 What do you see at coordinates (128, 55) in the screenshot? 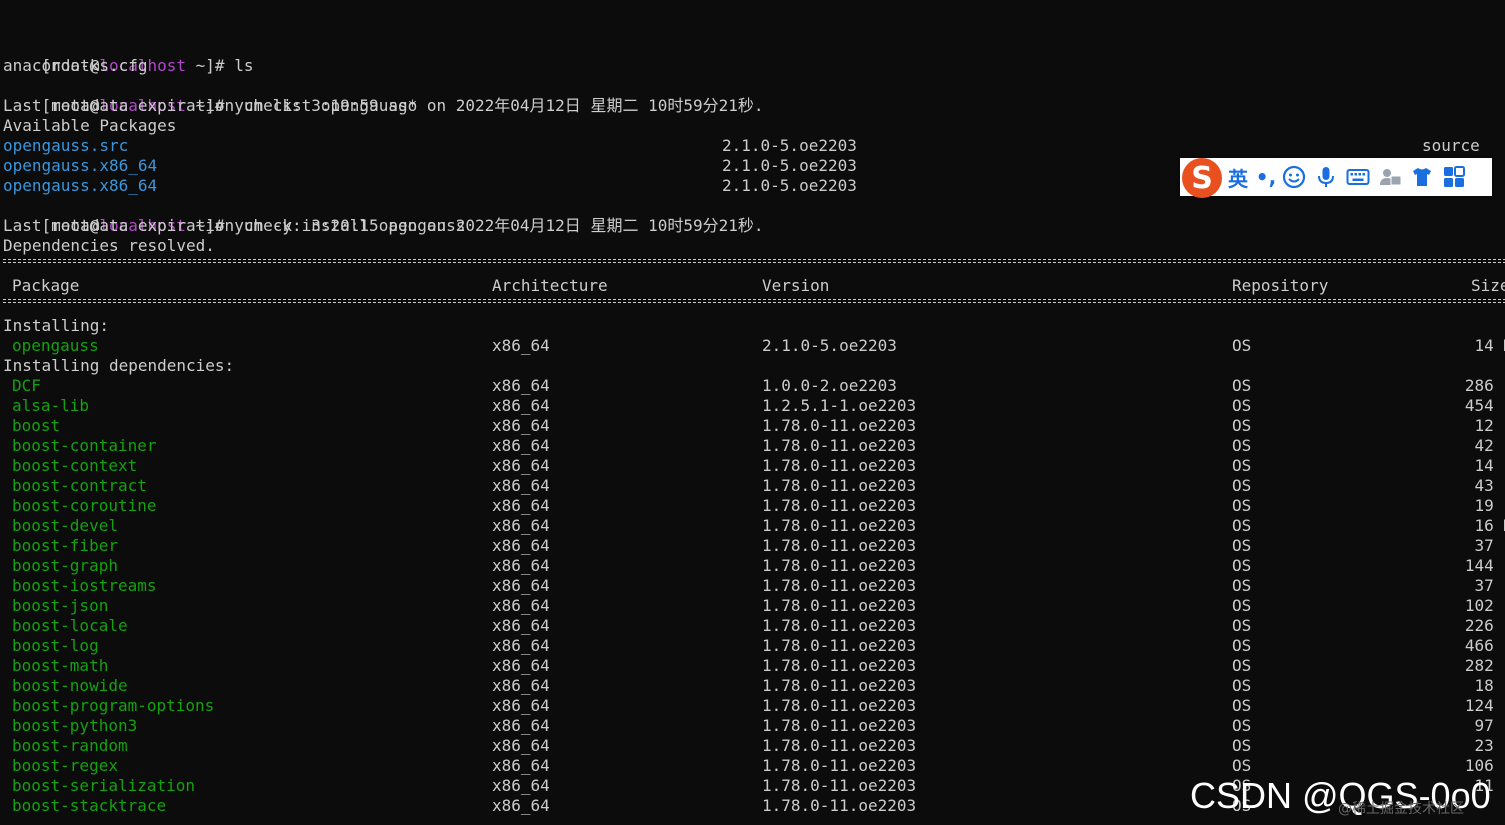
I see `prompt-line-ls: [root@localhost ~]# ls` at bounding box center [128, 55].